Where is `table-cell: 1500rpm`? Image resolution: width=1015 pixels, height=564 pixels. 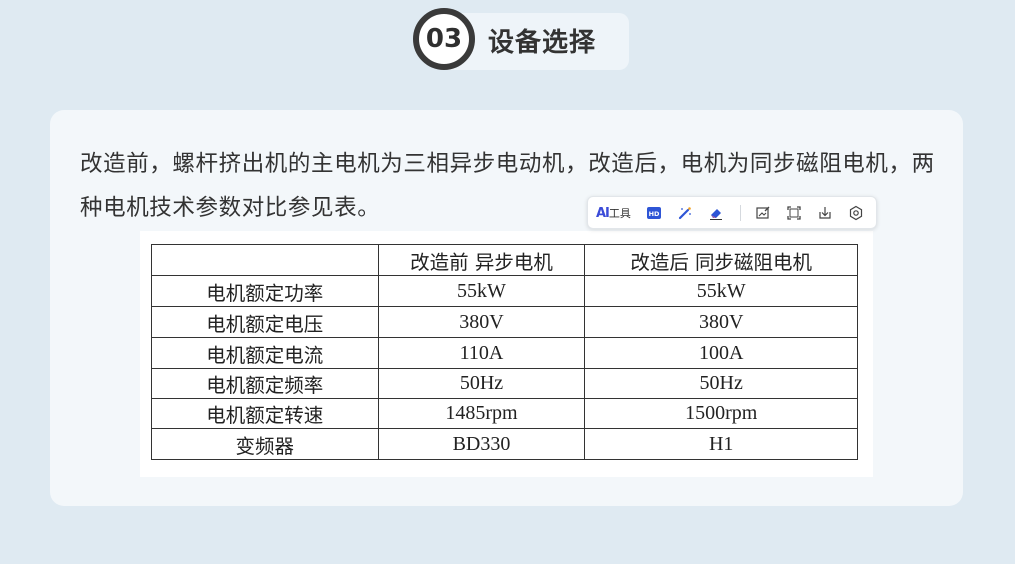 table-cell: 1500rpm is located at coordinates (721, 413).